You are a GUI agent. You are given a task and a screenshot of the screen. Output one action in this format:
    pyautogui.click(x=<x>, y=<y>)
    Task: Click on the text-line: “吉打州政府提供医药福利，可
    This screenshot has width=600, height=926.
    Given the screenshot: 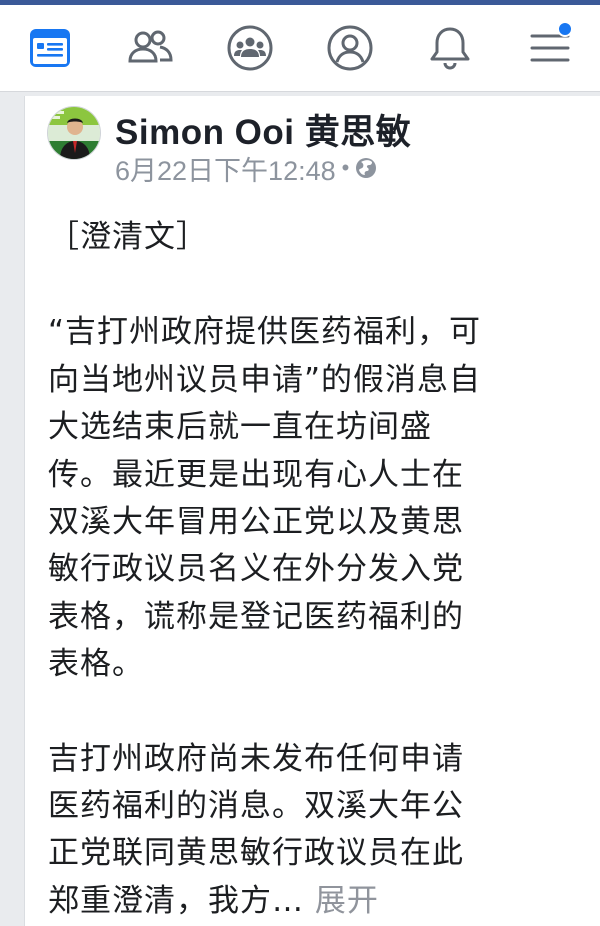 What is the action you would take?
    pyautogui.click(x=265, y=332)
    